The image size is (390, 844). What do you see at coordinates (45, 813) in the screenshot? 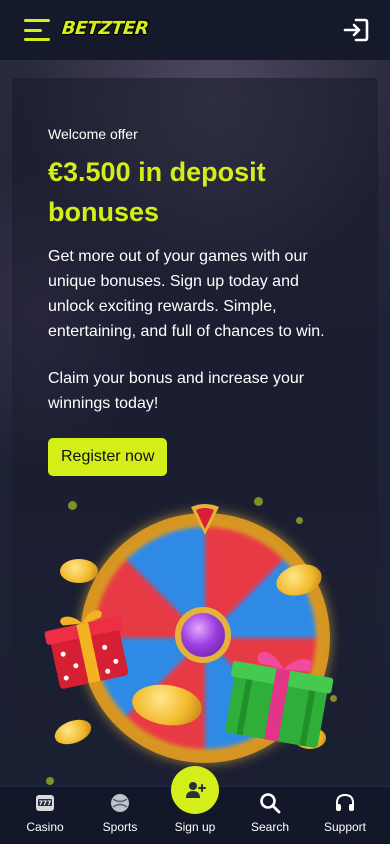
I see `nav-item-casino: 777 Casino` at bounding box center [45, 813].